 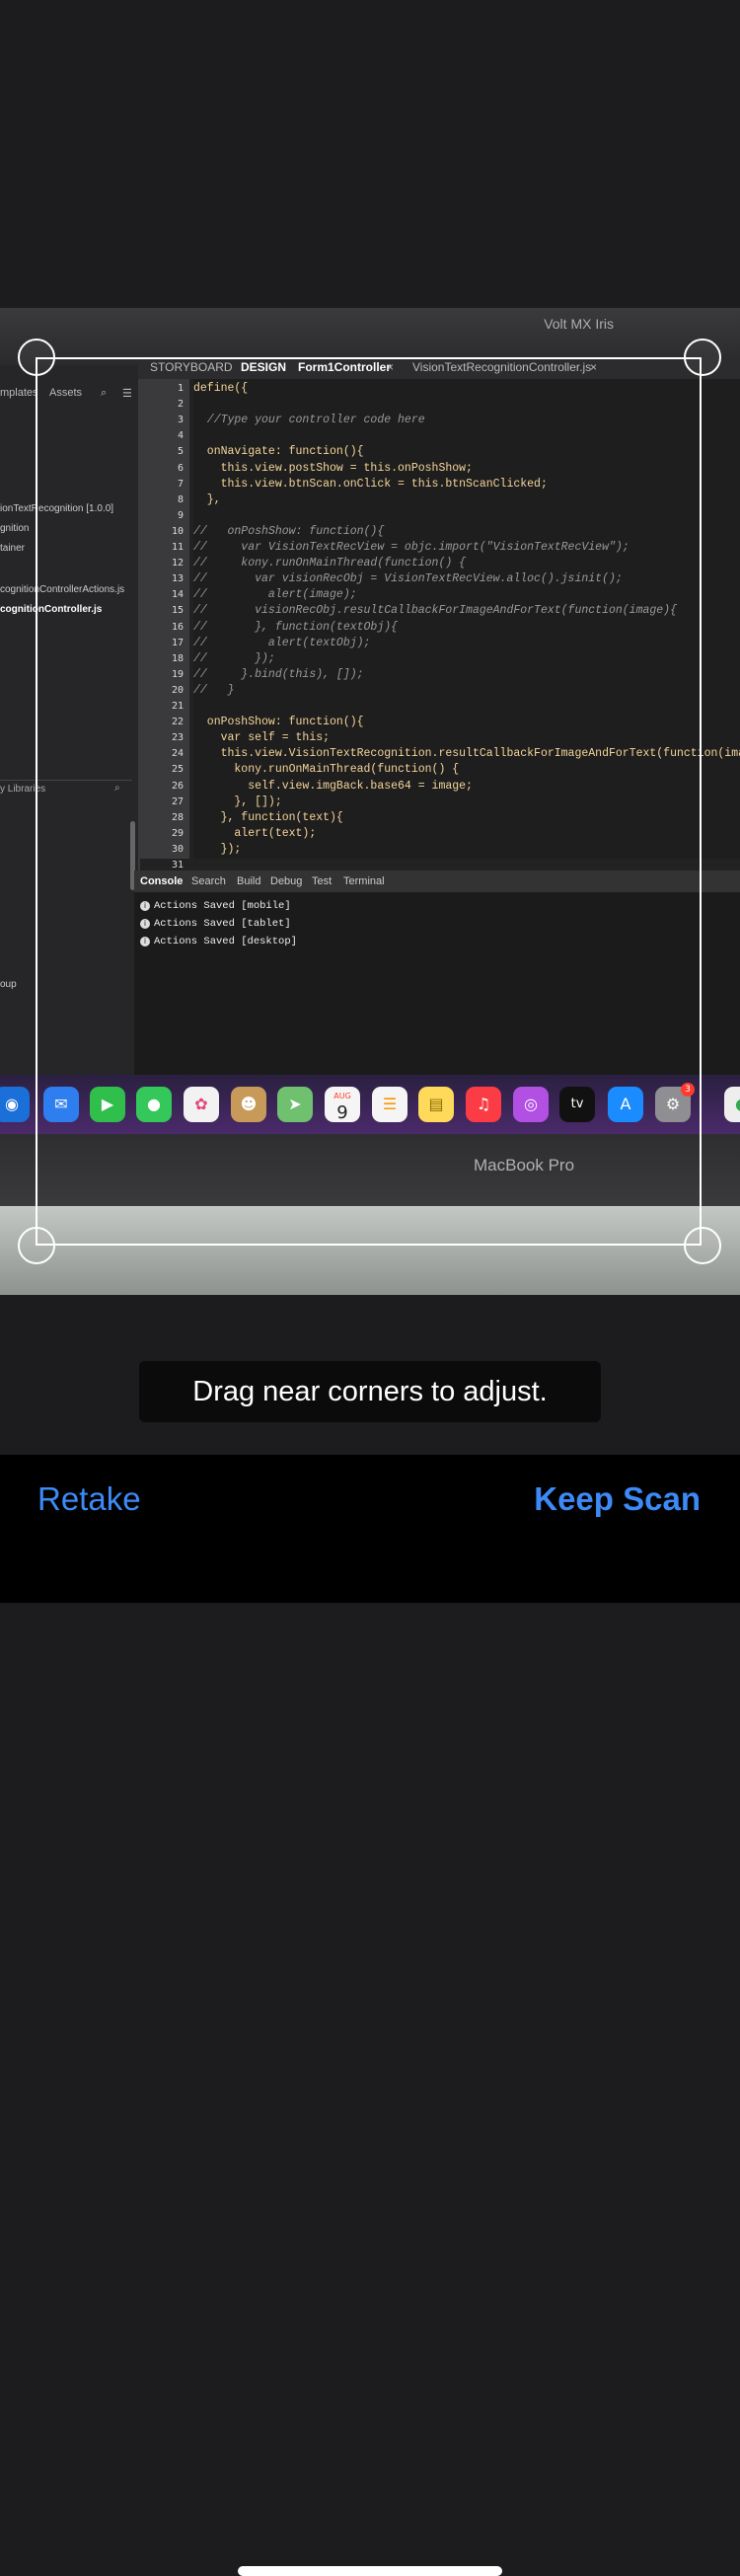 I want to click on home-indicator, so click(x=370, y=2571).